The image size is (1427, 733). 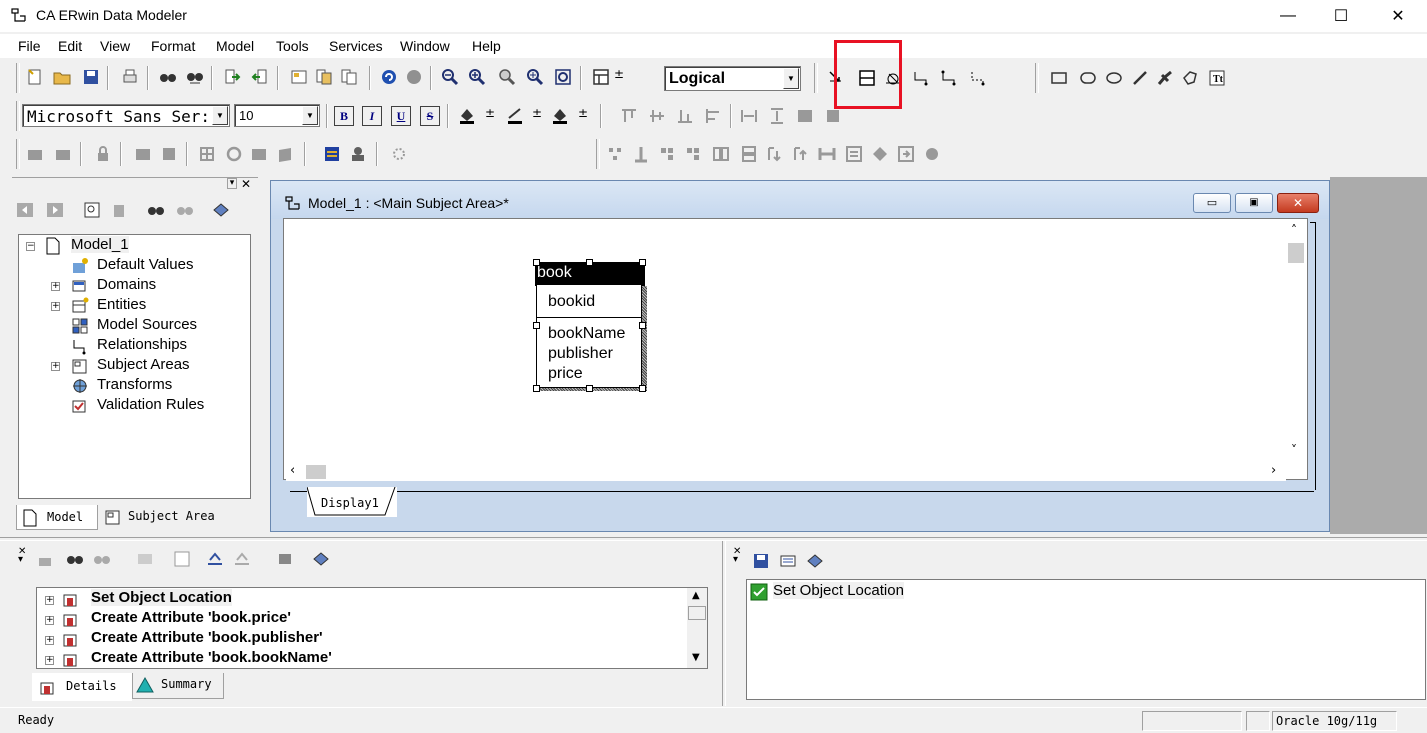 What do you see at coordinates (641, 154) in the screenshot?
I see `layout-tree-icon` at bounding box center [641, 154].